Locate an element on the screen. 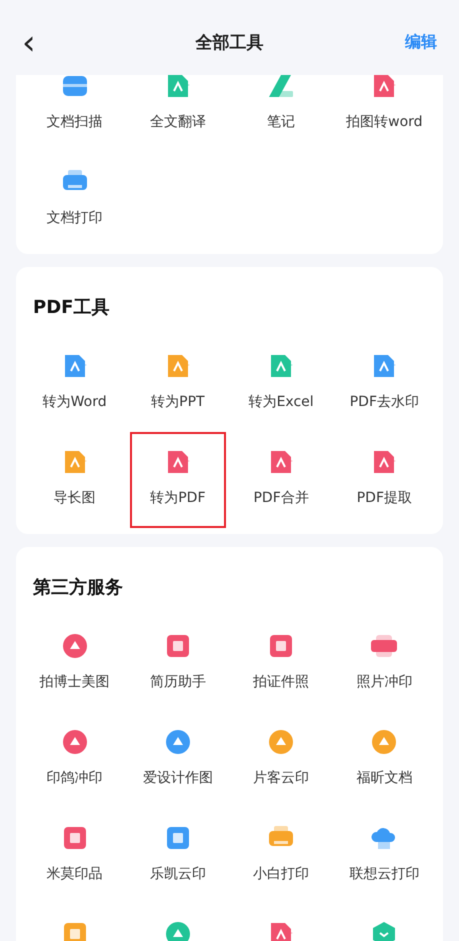 Image resolution: width=459 pixels, height=941 pixels. tool-item: 文档扫描 is located at coordinates (74, 113).